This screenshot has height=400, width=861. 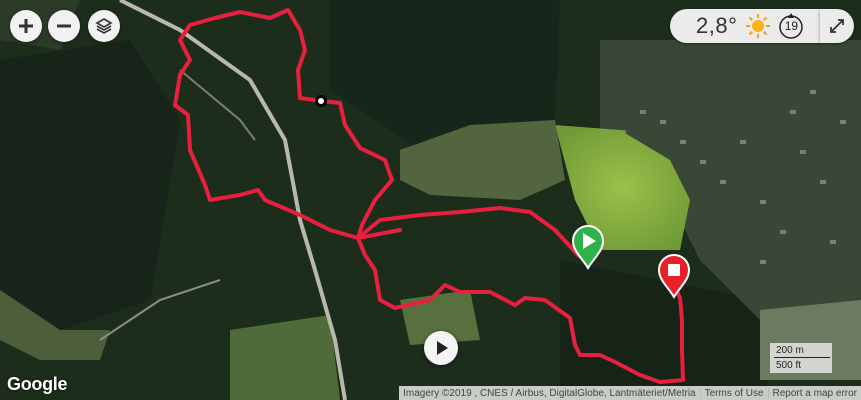 I want to click on scale-metric: 200 m, so click(x=790, y=350).